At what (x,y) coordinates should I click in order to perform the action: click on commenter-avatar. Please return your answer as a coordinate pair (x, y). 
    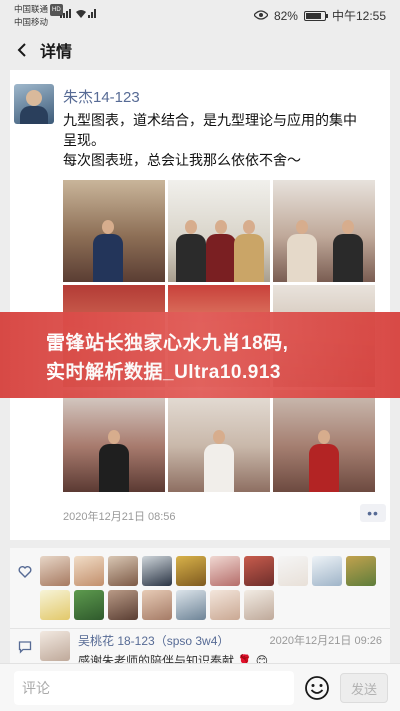
    Looking at the image, I should click on (55, 646).